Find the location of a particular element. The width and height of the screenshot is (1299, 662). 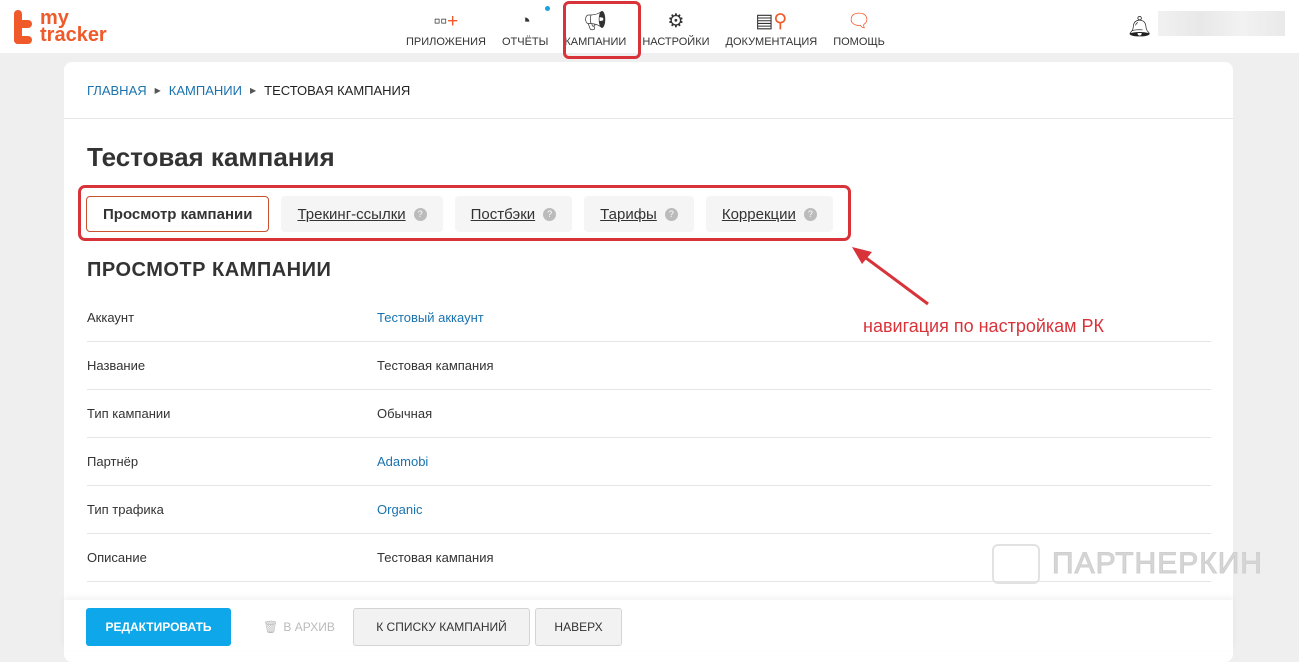

scroll-top-button: НАВЕРХ is located at coordinates (578, 627).